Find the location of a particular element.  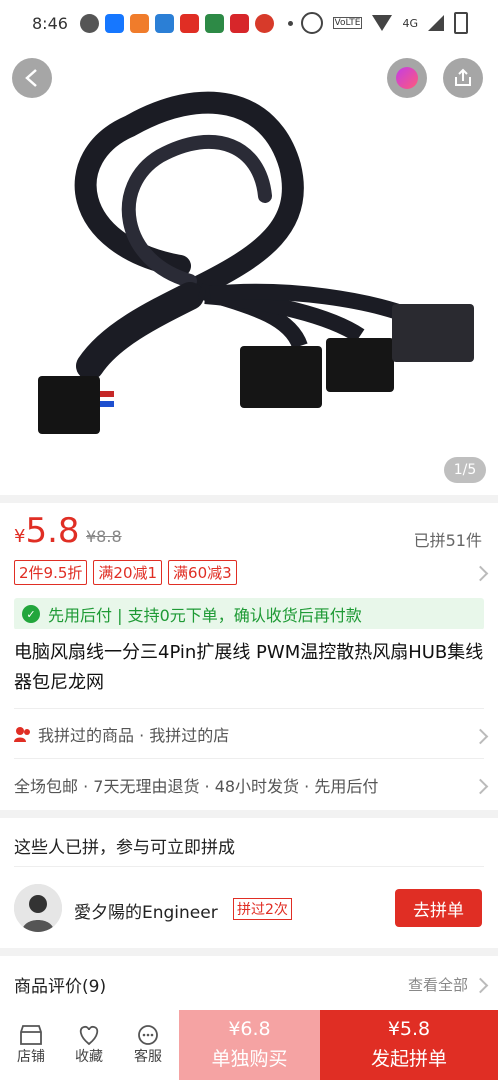

start-group-button: ¥5.8 发起拼单 is located at coordinates (409, 1045).